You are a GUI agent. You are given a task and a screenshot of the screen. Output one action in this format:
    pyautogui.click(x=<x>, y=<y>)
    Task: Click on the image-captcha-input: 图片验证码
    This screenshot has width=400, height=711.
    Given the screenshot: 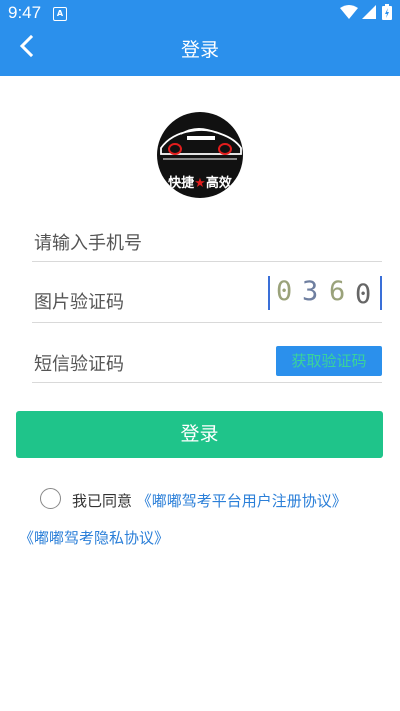 What is the action you would take?
    pyautogui.click(x=79, y=301)
    